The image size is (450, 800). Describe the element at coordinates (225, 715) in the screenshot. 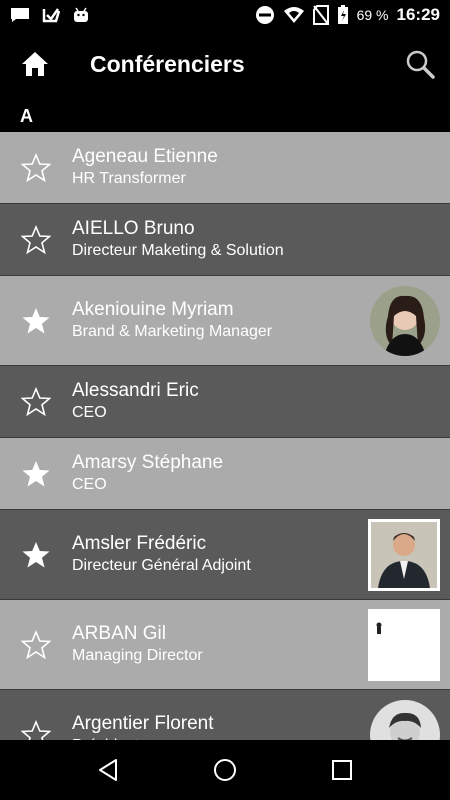

I see `list-item: Argentier Florent Président` at that location.